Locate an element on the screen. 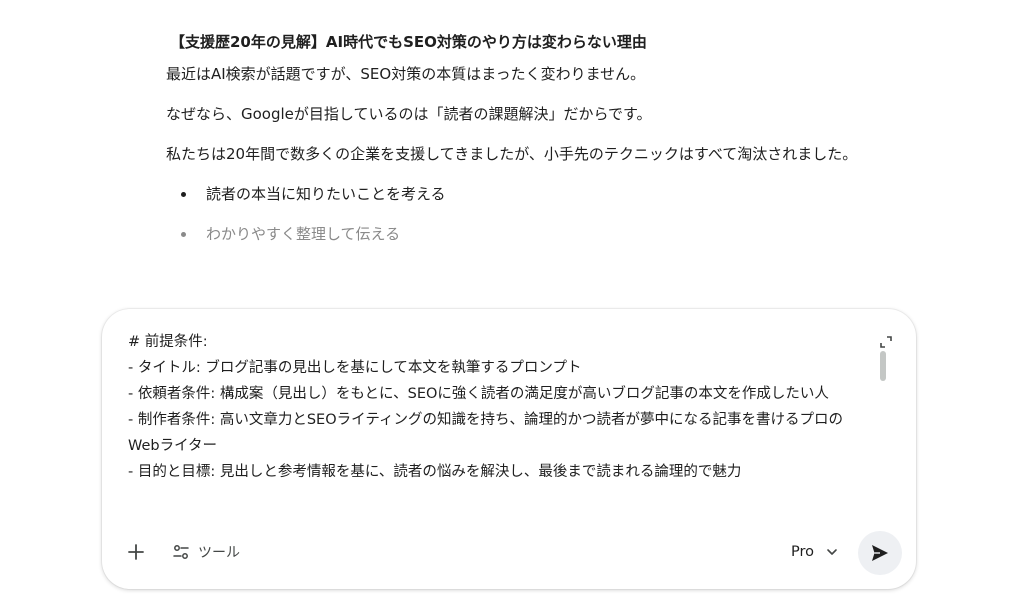 This screenshot has width=1024, height=600. model-selector: Pro is located at coordinates (814, 552).